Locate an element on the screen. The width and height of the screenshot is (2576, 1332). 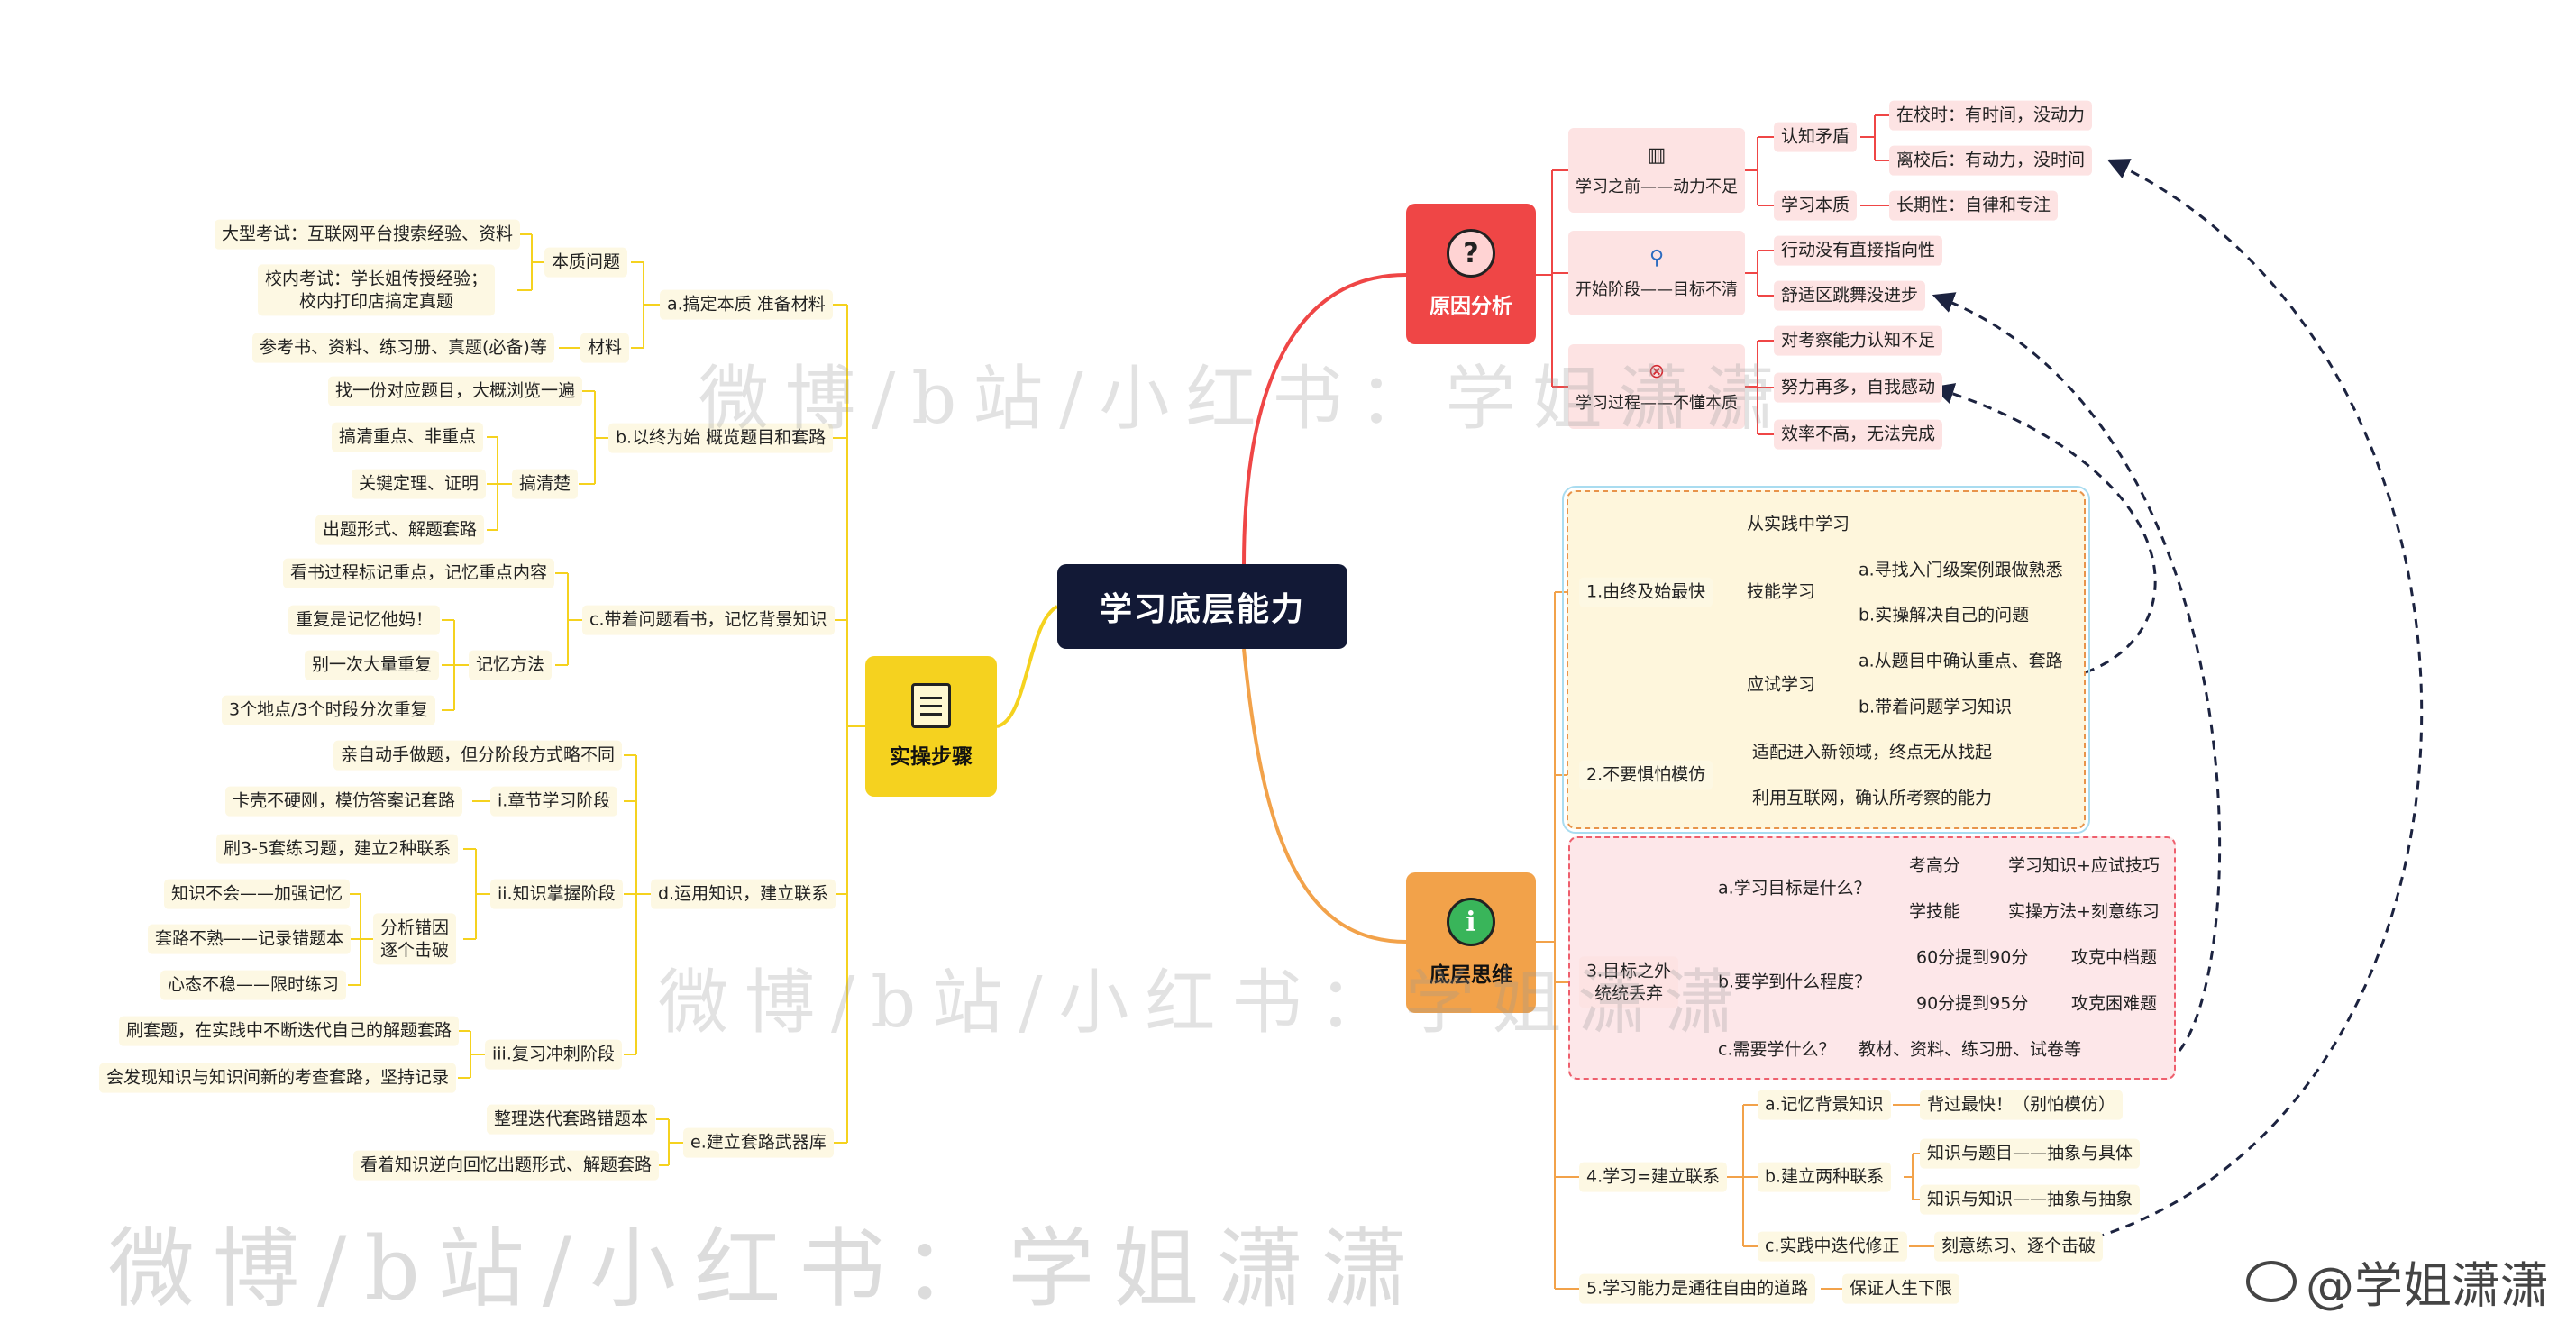
node-learn-skill-method: 实操方法+刻意练习 is located at coordinates (2084, 912).